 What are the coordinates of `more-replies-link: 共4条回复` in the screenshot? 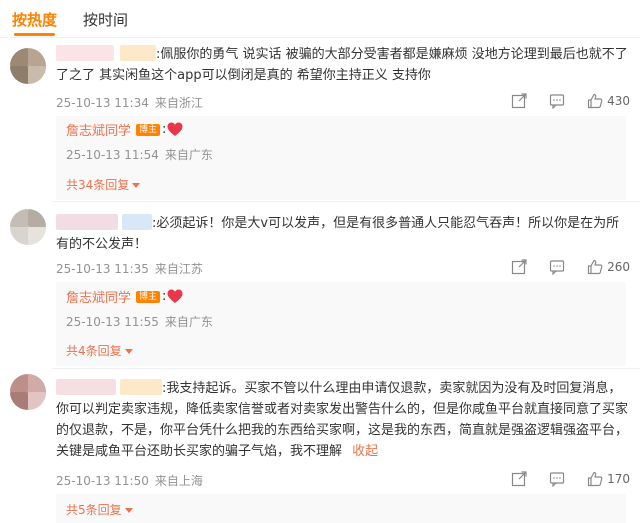 It's located at (99, 350).